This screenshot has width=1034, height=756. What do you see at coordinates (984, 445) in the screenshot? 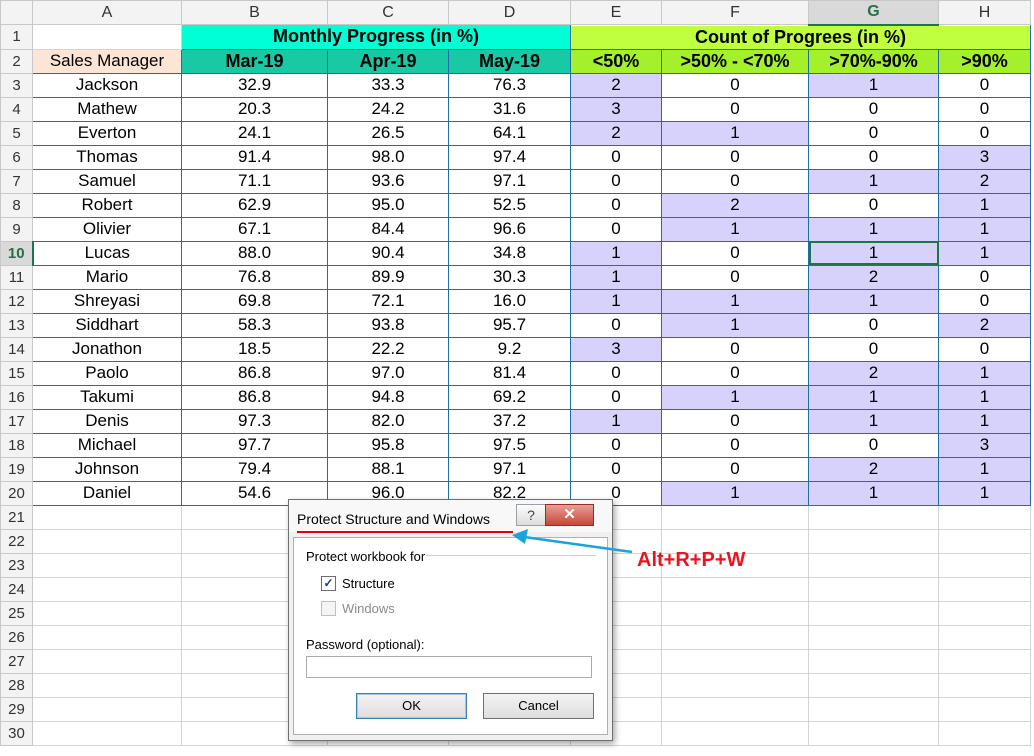
I see `count-cell: 3` at bounding box center [984, 445].